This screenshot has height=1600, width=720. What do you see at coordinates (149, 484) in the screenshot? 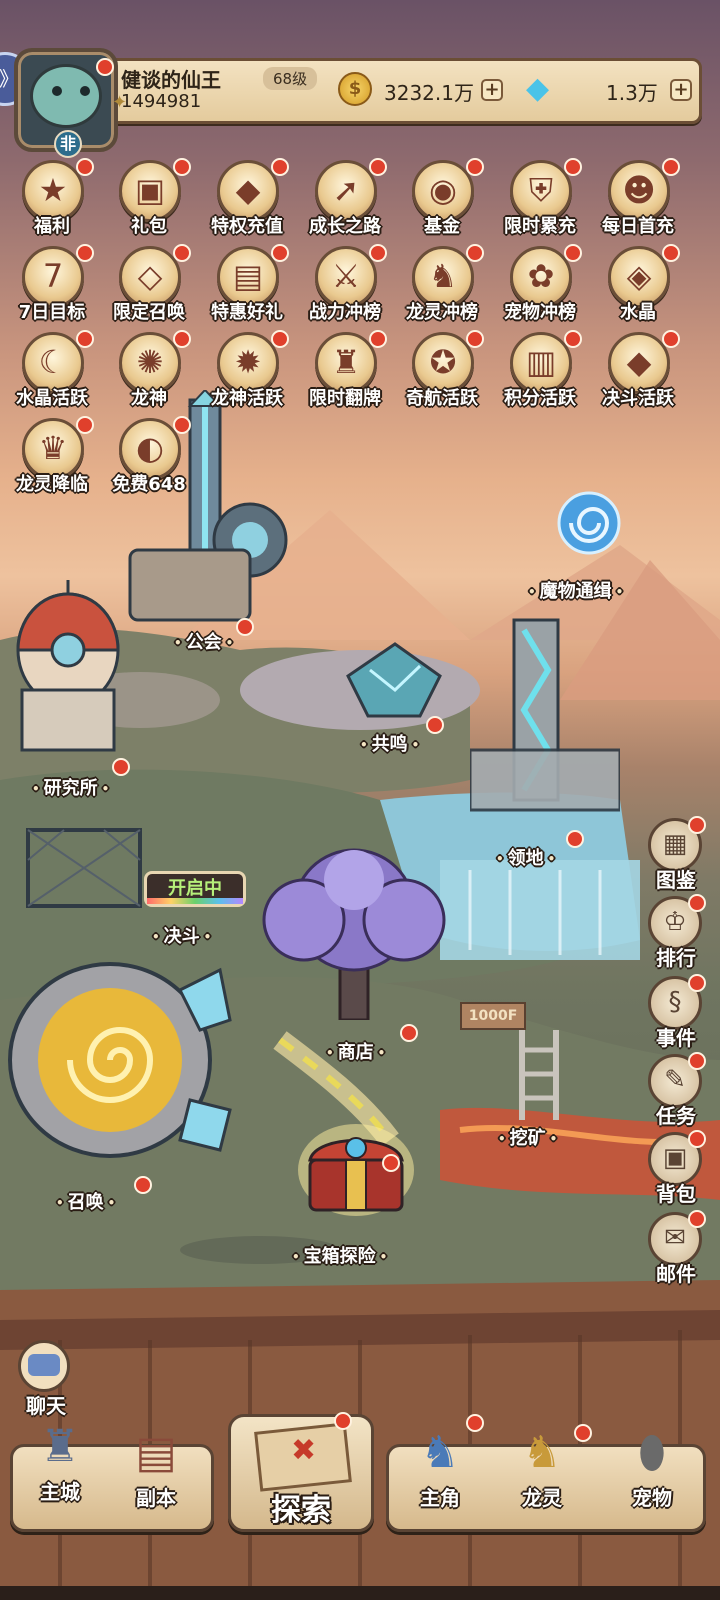
I see `activity-label: 免费648` at bounding box center [149, 484].